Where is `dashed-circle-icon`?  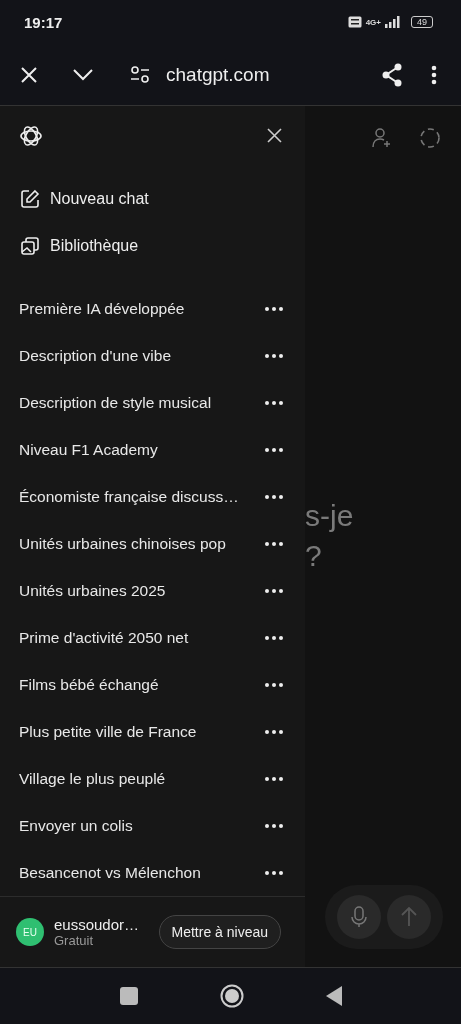
dashed-circle-icon is located at coordinates (430, 138).